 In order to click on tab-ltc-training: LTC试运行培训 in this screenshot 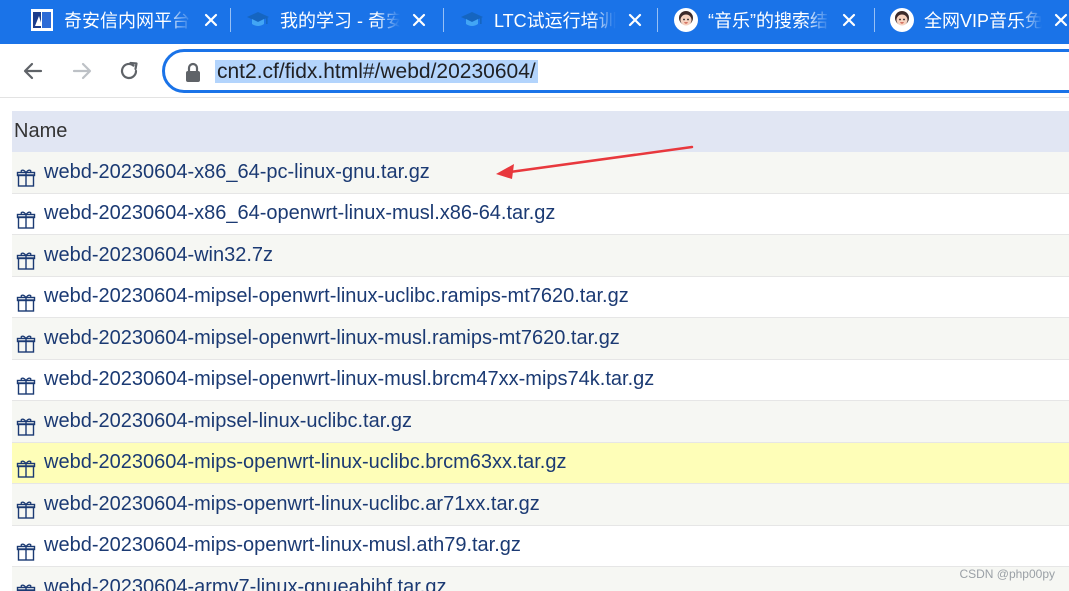, I will do `click(553, 20)`.